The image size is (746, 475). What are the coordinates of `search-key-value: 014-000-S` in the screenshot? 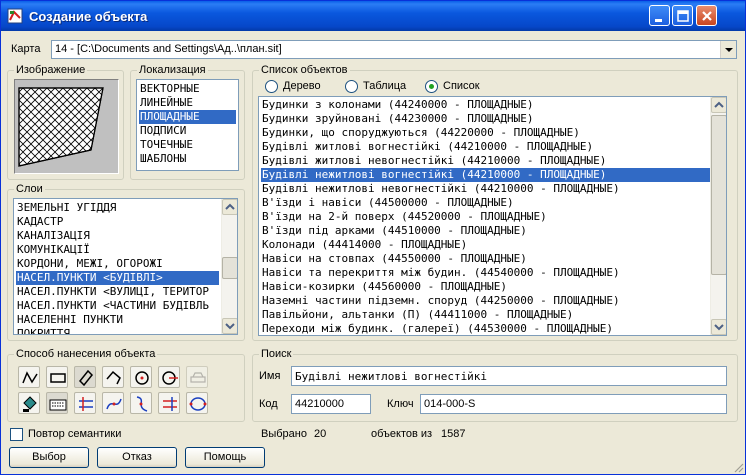 It's located at (450, 404).